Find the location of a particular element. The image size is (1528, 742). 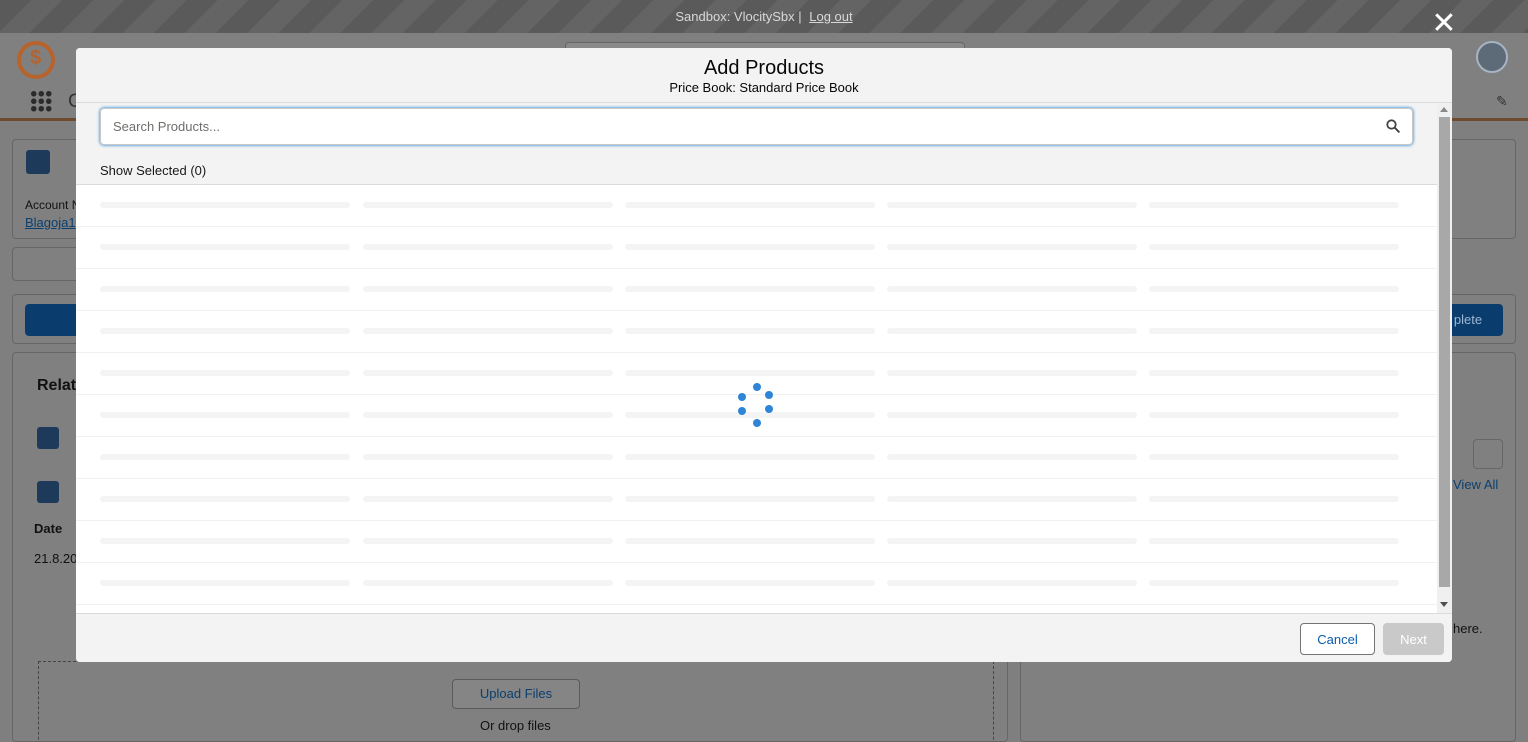

related-tab: Relat is located at coordinates (57, 385).